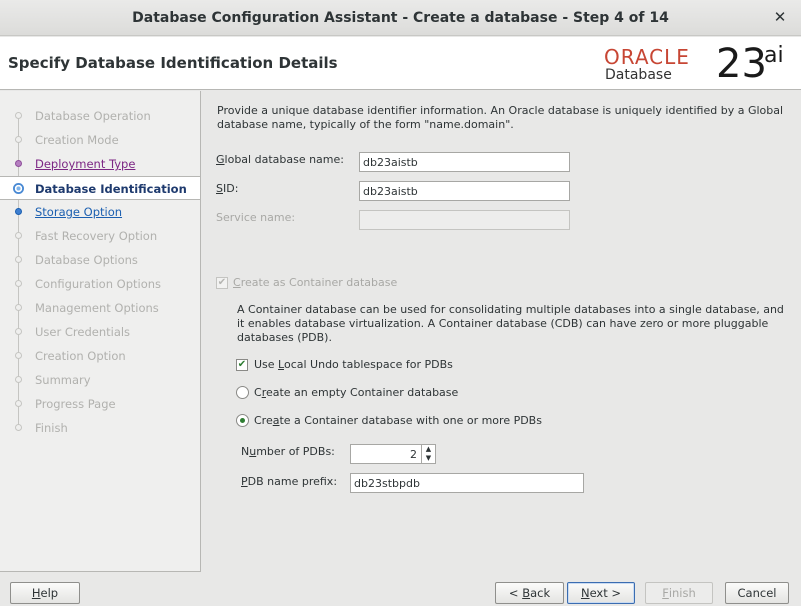 Image resolution: width=801 pixels, height=606 pixels. What do you see at coordinates (315, 282) in the screenshot?
I see `container-db-label: Create as Container database` at bounding box center [315, 282].